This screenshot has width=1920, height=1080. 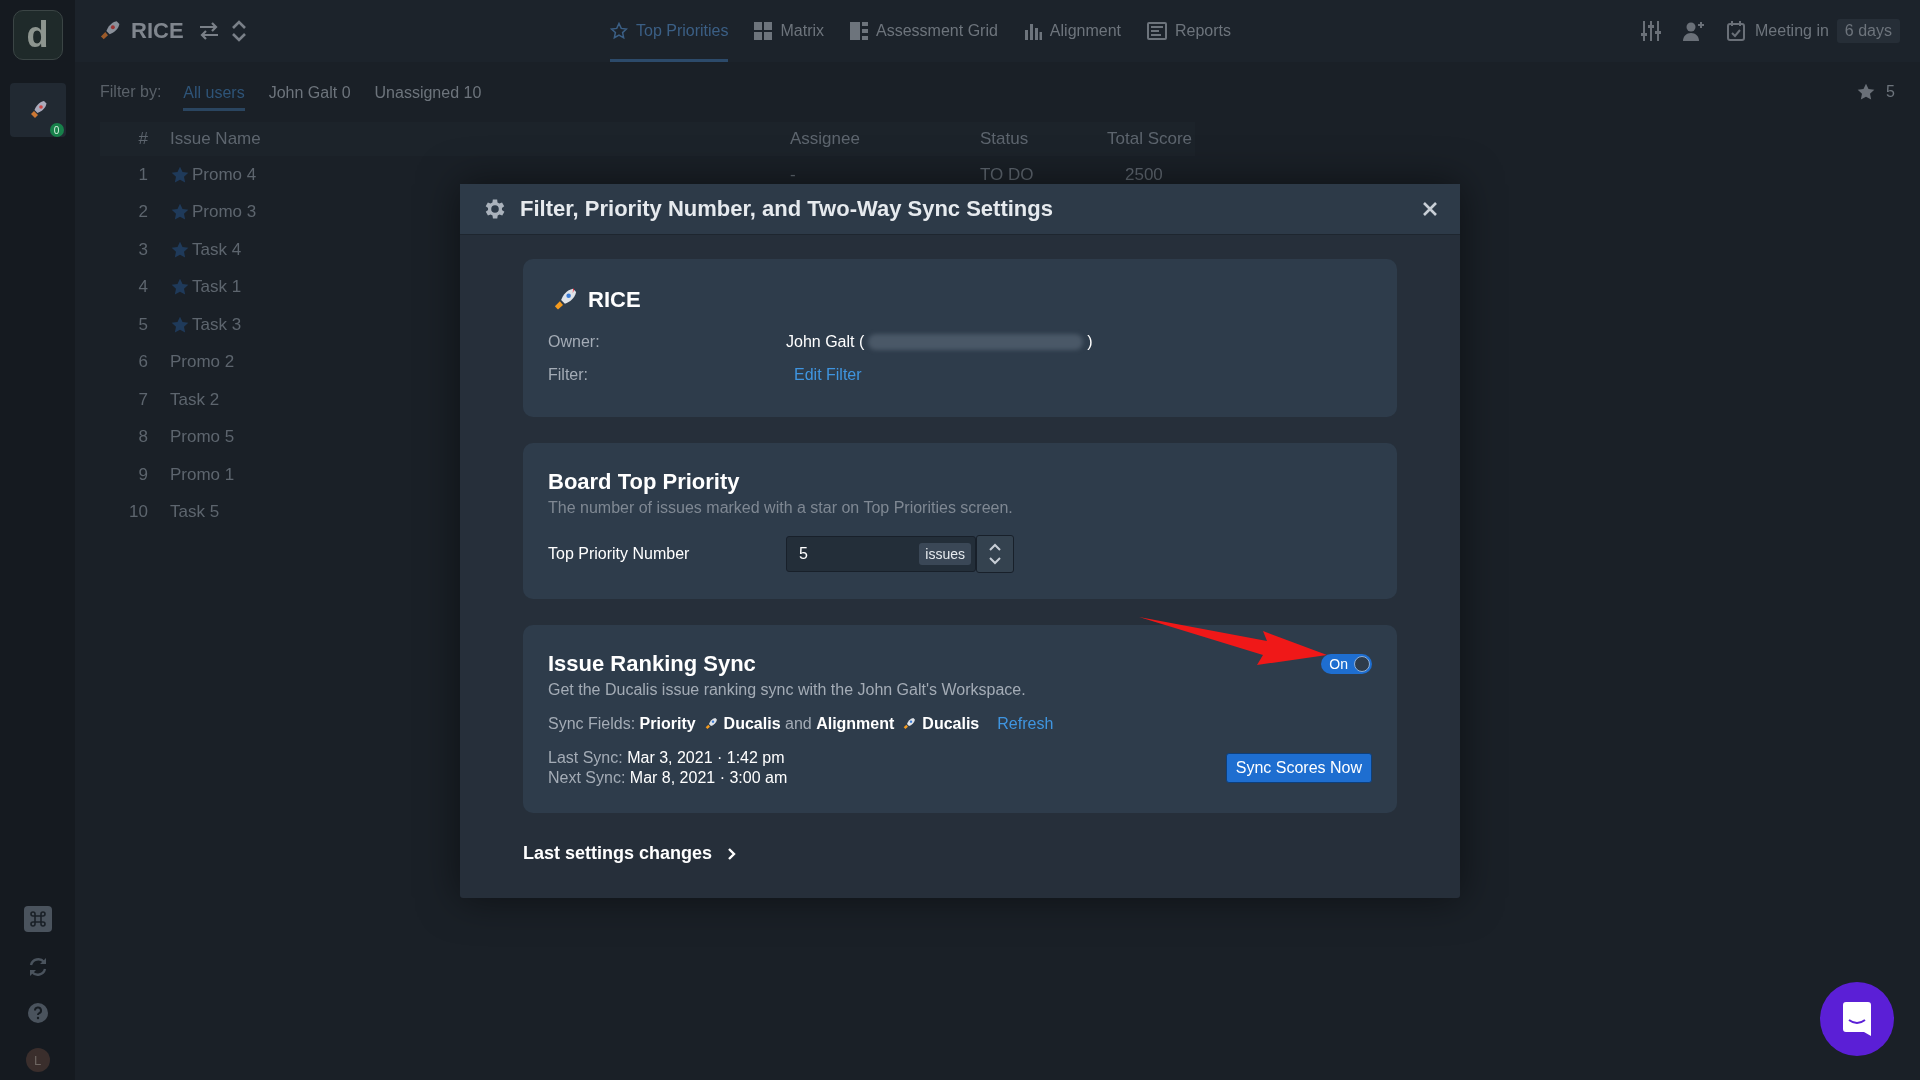 I want to click on grid-icon, so click(x=763, y=31).